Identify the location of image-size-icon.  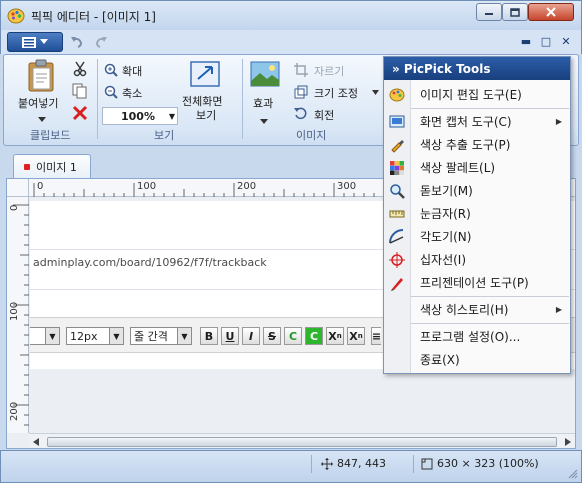
(427, 463).